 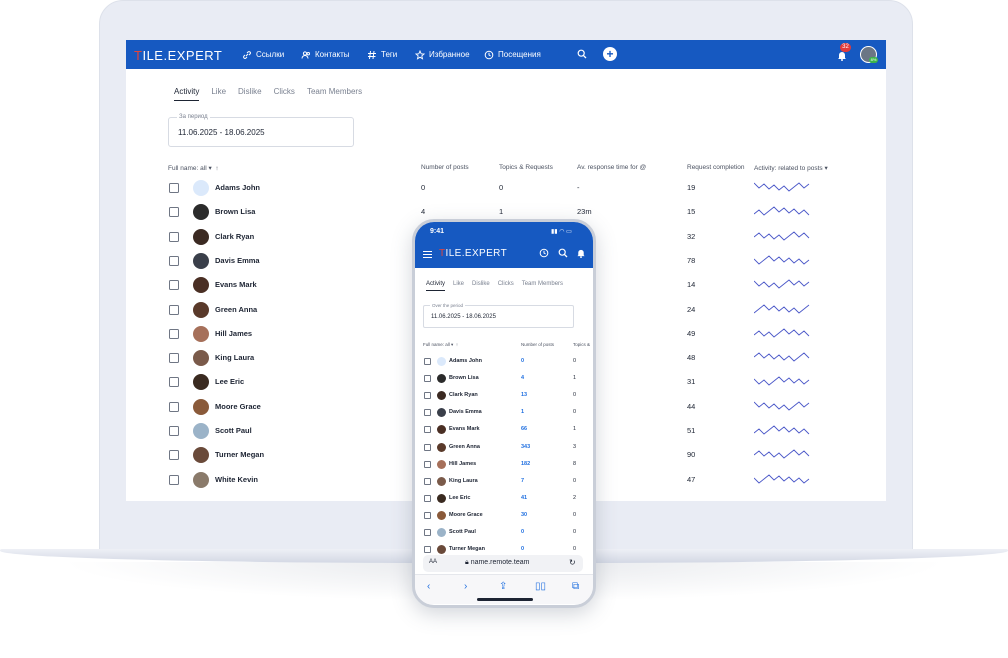 I want to click on nav-visits: Посещения, so click(x=512, y=54).